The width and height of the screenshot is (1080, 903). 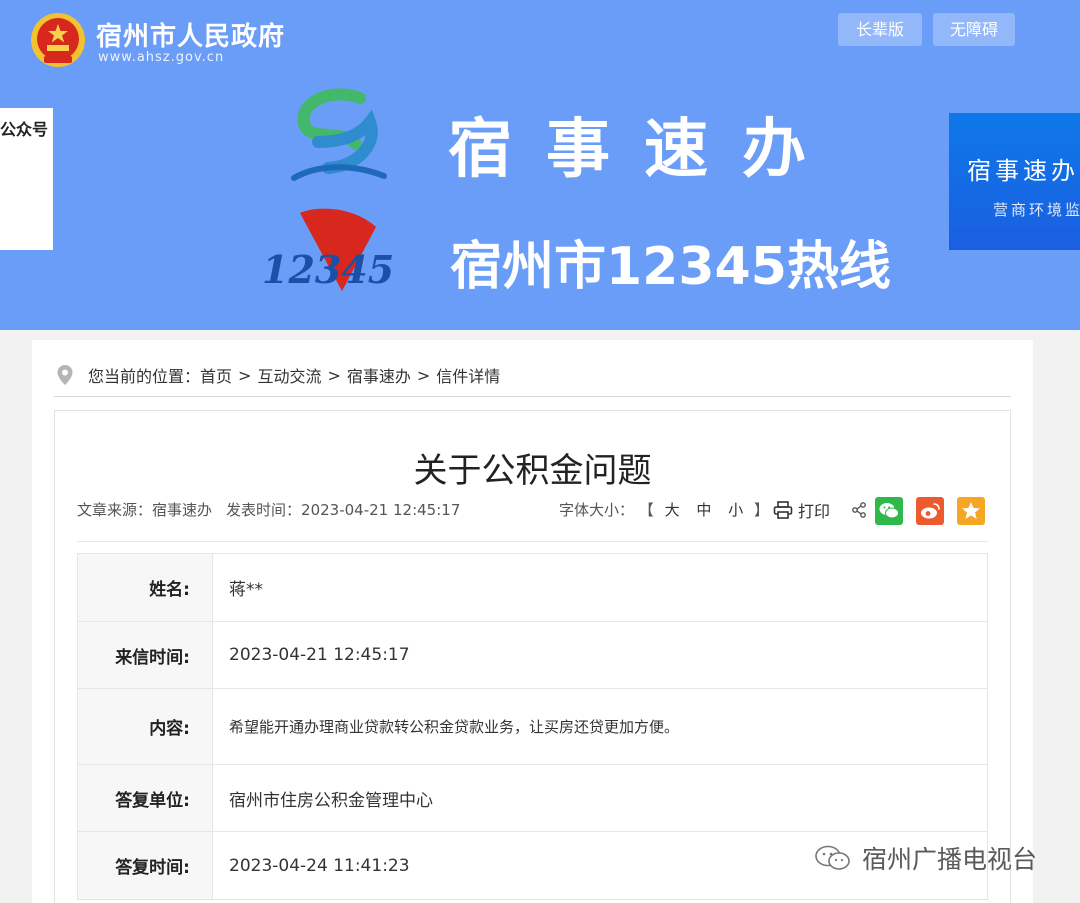 I want to click on table-row: 来信时间: 2023-04-21 12:45:17, so click(x=532, y=655).